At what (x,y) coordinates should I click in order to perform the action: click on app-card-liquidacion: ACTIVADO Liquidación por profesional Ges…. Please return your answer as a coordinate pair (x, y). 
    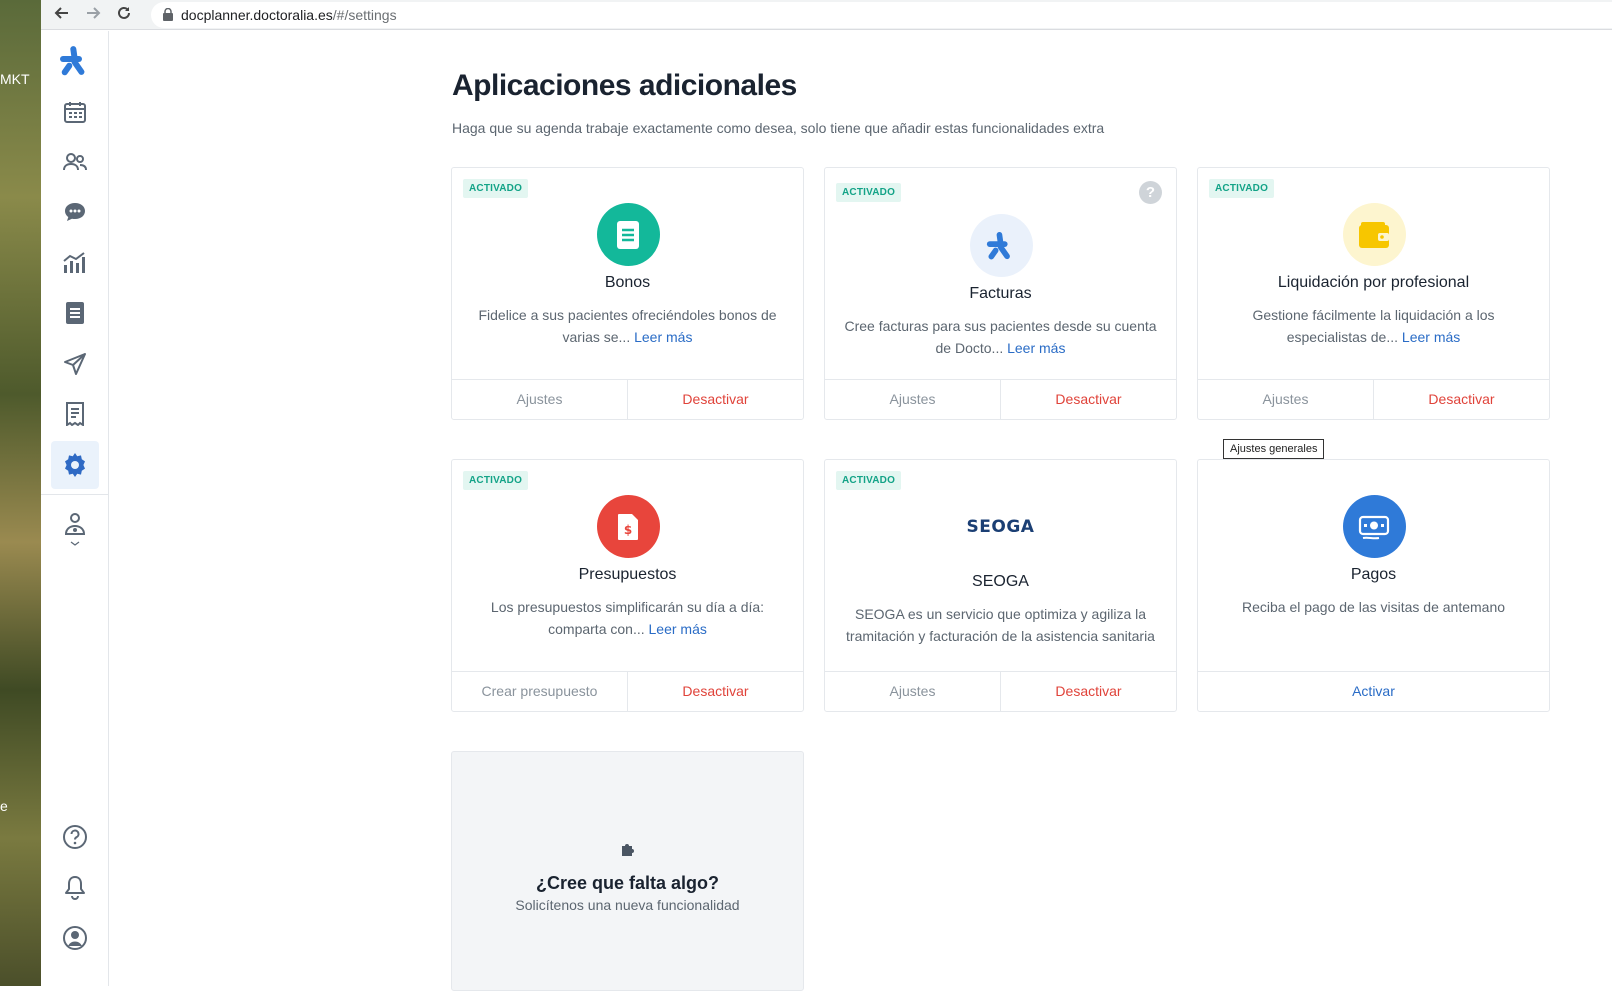
    Looking at the image, I should click on (1373, 293).